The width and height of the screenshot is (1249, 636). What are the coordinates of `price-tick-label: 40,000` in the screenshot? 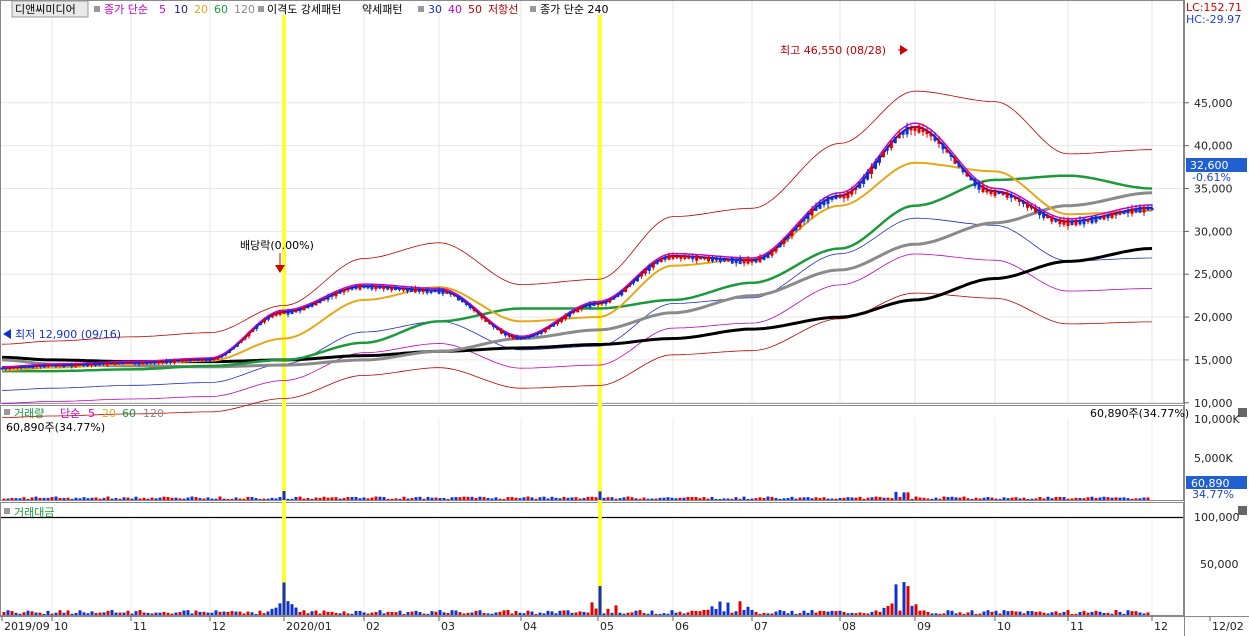 It's located at (1213, 146).